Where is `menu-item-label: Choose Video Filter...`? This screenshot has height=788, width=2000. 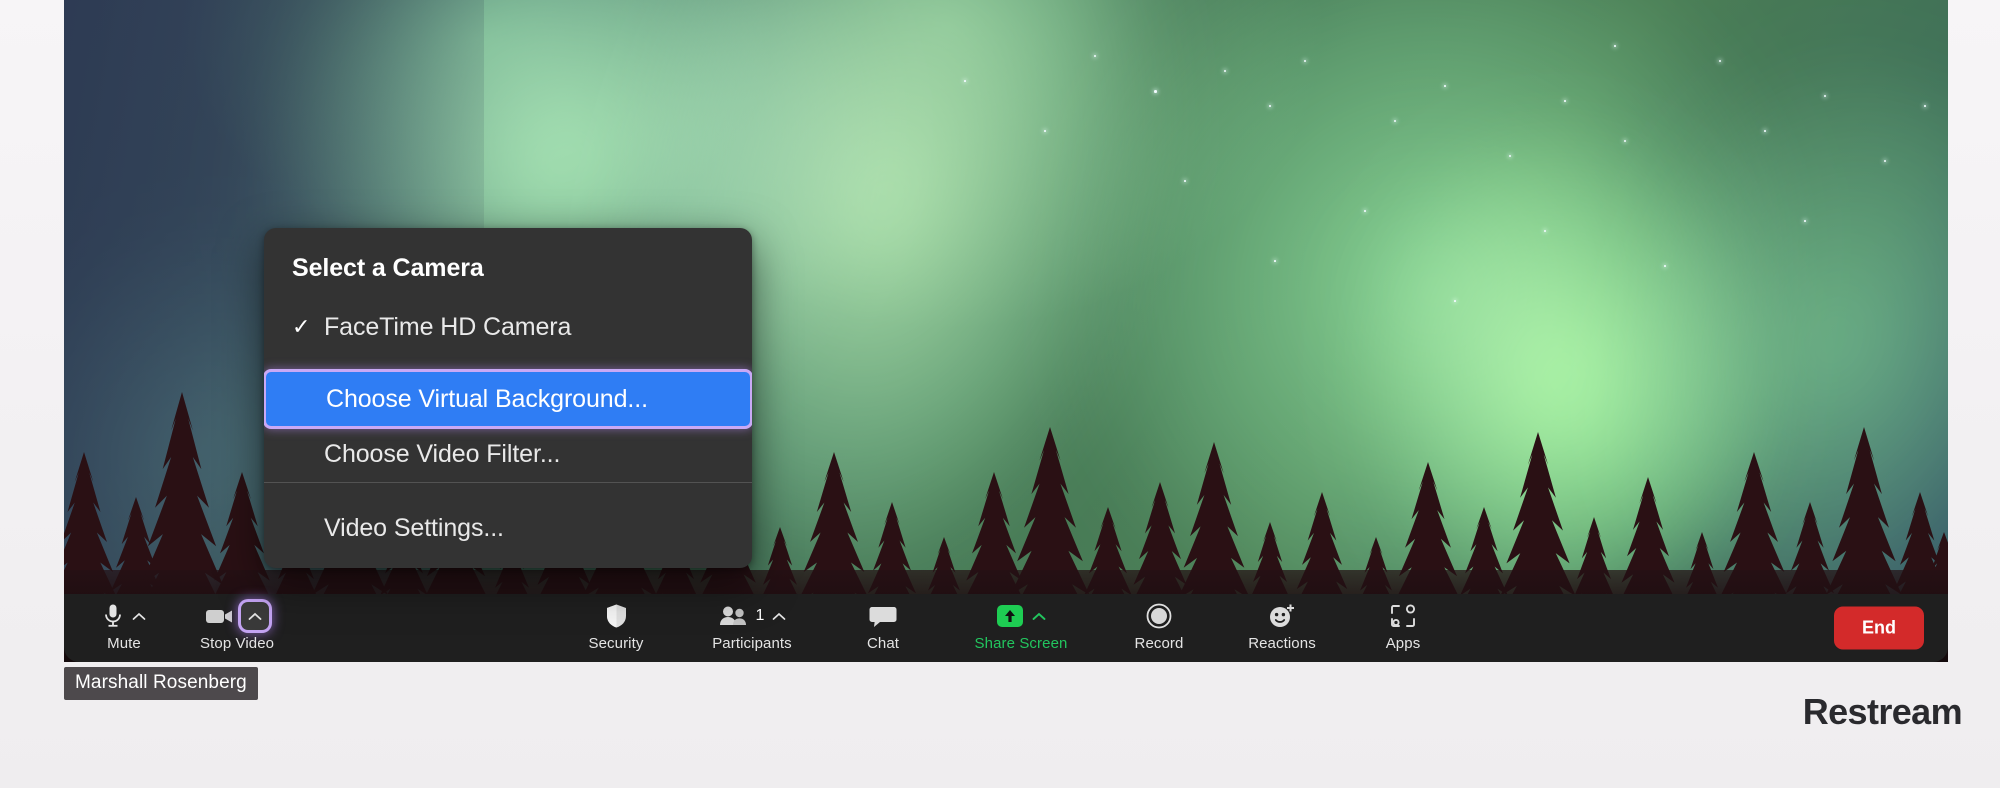
menu-item-label: Choose Video Filter... is located at coordinates (442, 453).